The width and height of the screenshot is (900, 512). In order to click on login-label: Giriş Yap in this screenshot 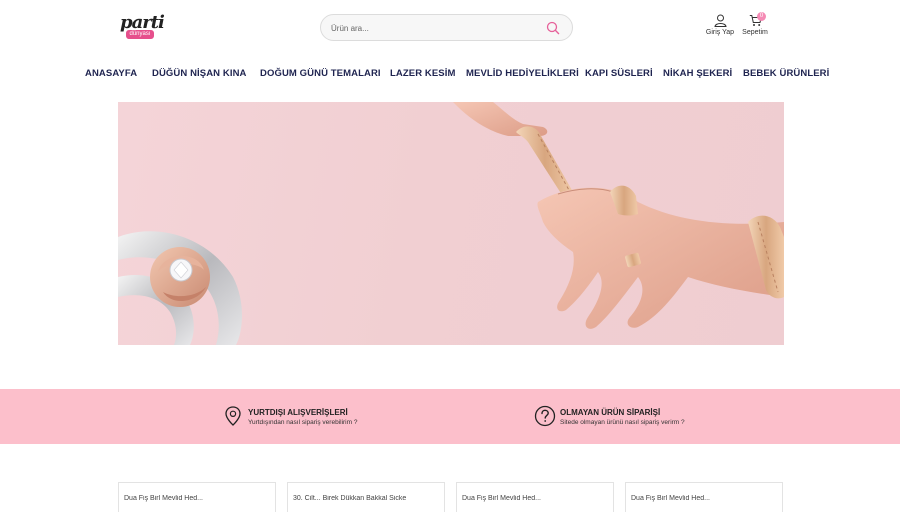, I will do `click(720, 32)`.